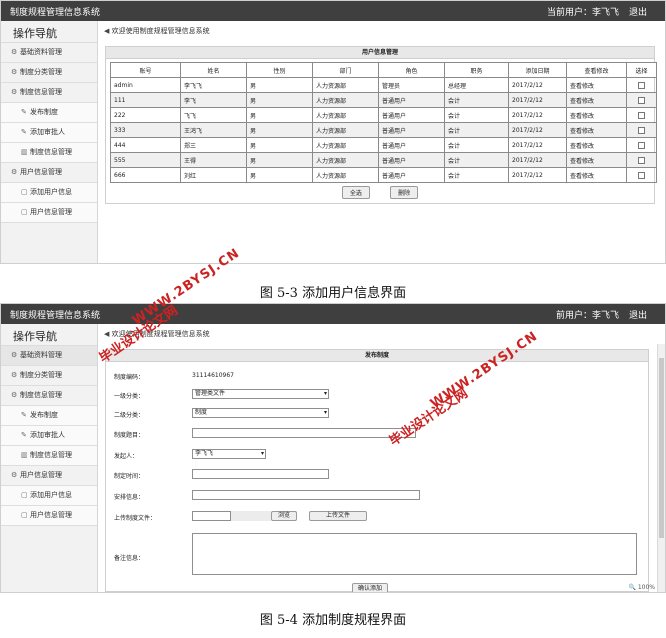 The height and width of the screenshot is (638, 666). I want to click on table-cell: 李飞飞, so click(213, 85).